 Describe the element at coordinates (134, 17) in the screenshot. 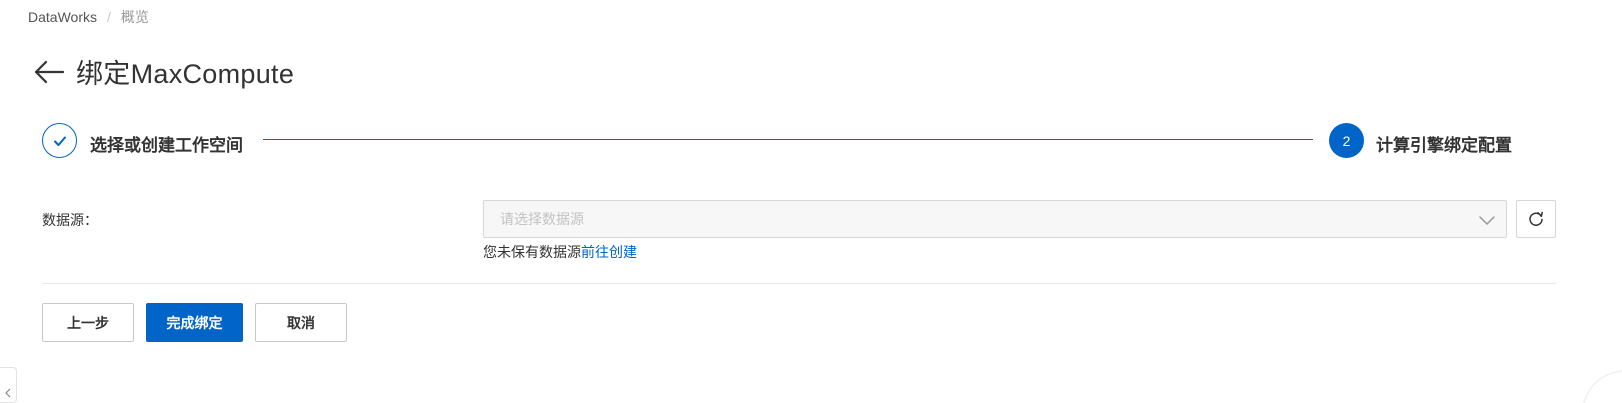

I see `breadcrumb-current: 概览` at that location.